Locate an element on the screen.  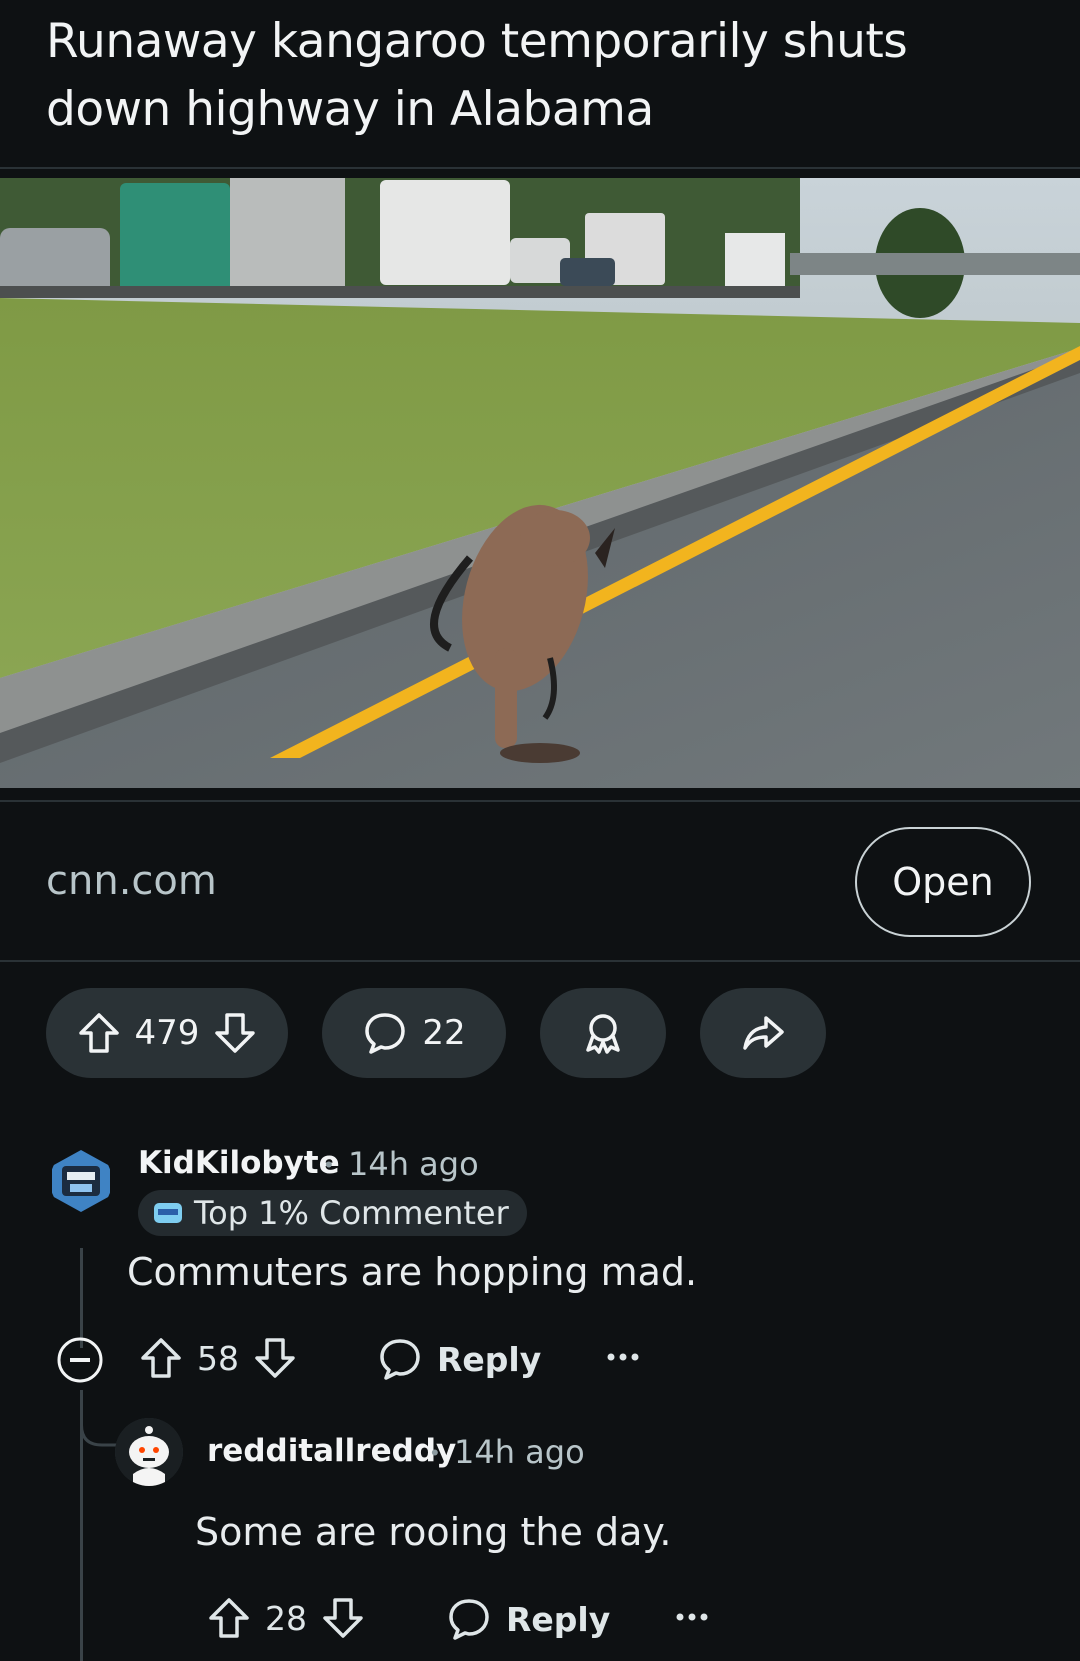
share-icon is located at coordinates (763, 1033).